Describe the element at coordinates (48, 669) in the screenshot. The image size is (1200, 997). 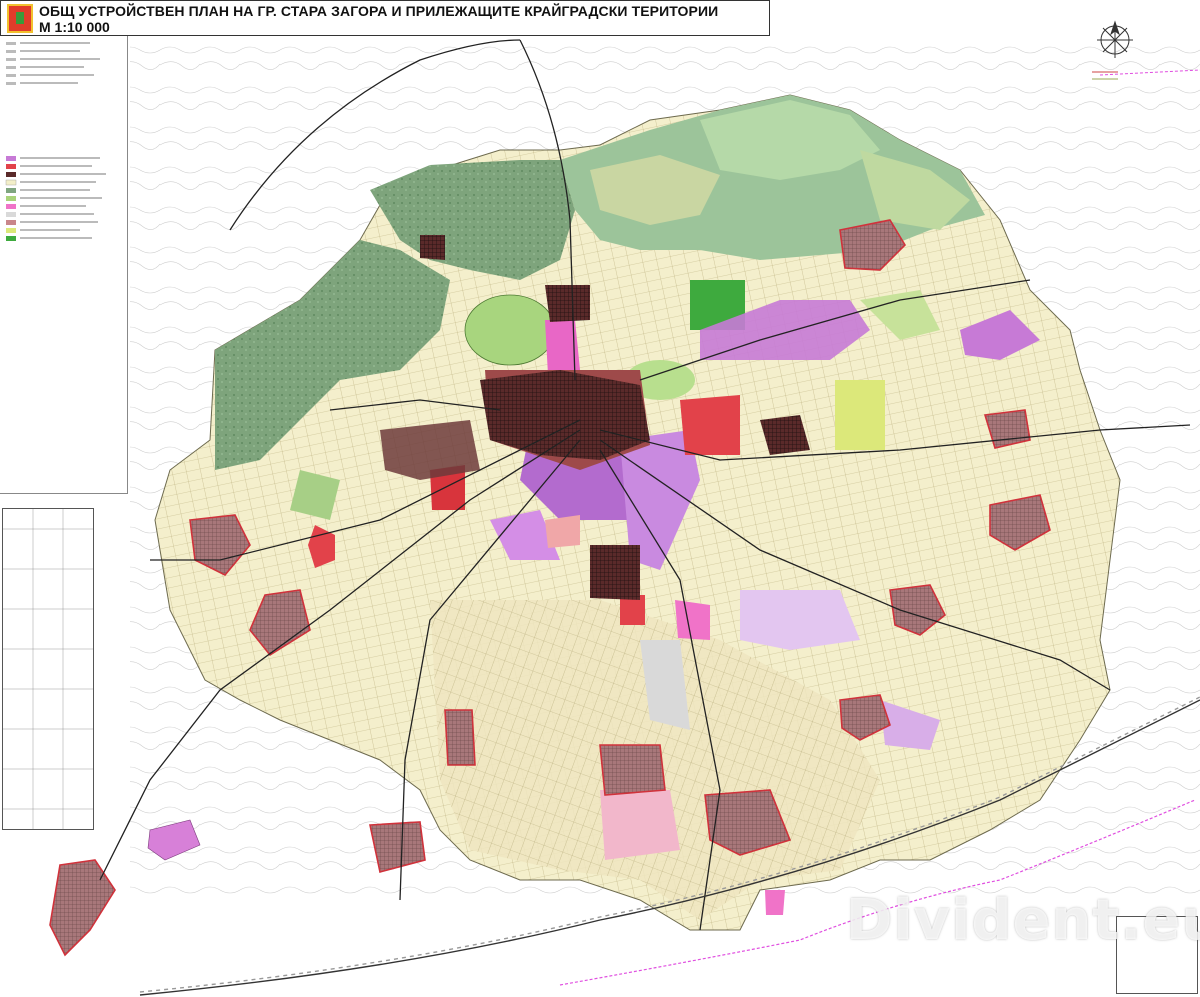
I see `data-table-panel` at that location.